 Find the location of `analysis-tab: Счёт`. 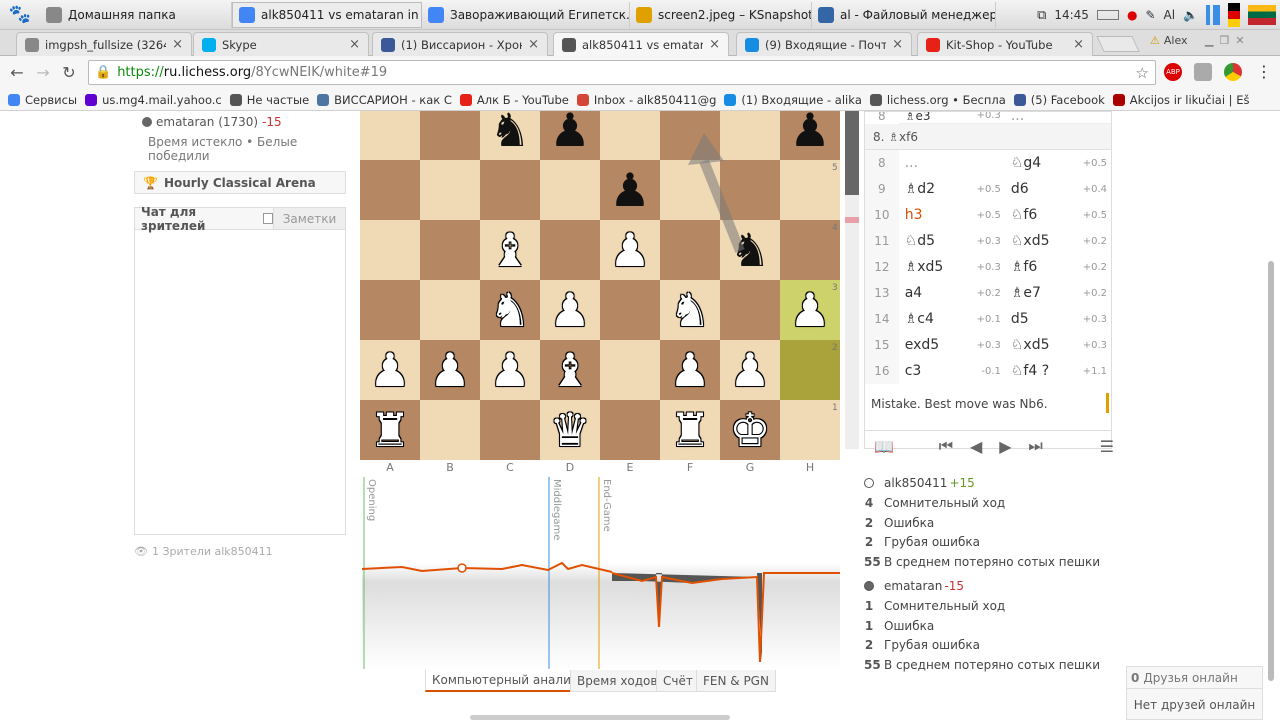

analysis-tab: Счёт is located at coordinates (678, 681).